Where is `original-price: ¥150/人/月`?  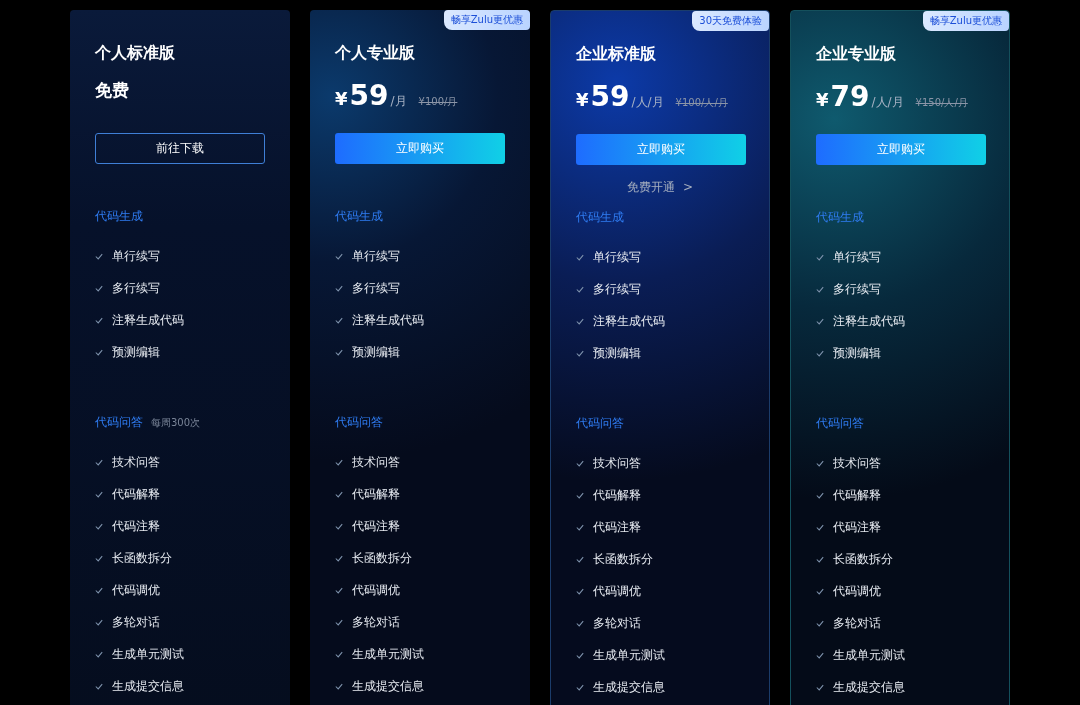 original-price: ¥150/人/月 is located at coordinates (941, 103).